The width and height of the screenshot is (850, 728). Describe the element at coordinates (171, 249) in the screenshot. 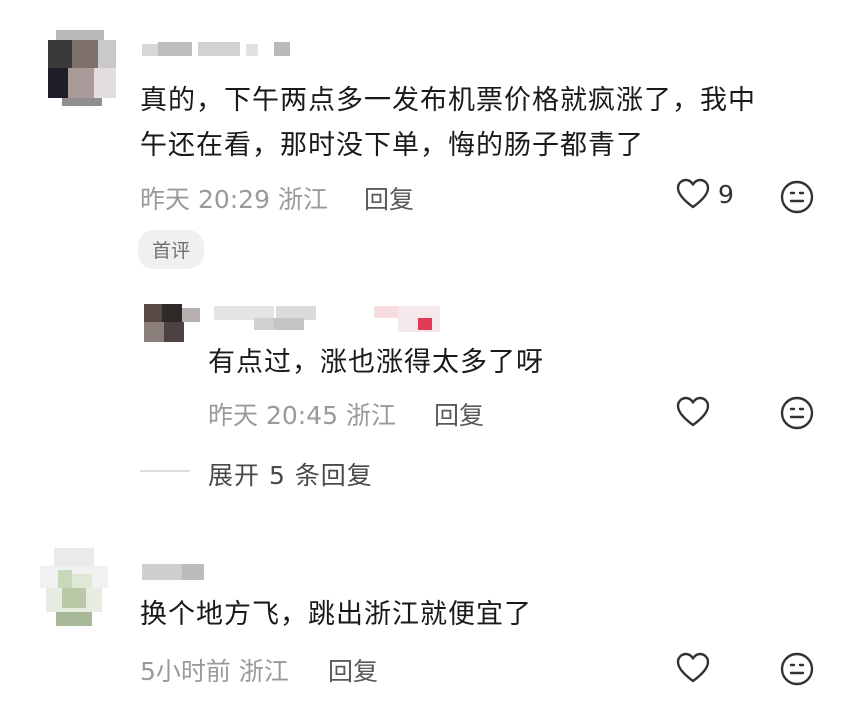

I see `first-comment-badge: 首评` at that location.